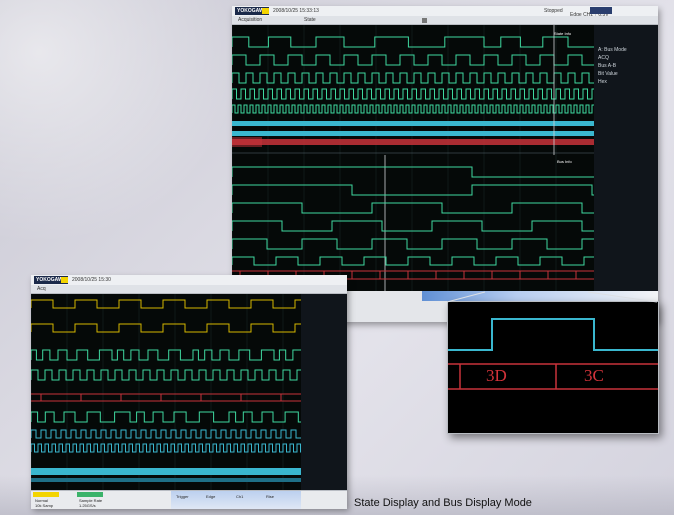 This screenshot has height=515, width=674. I want to click on zoom-bus-value-1: 3C, so click(594, 375).